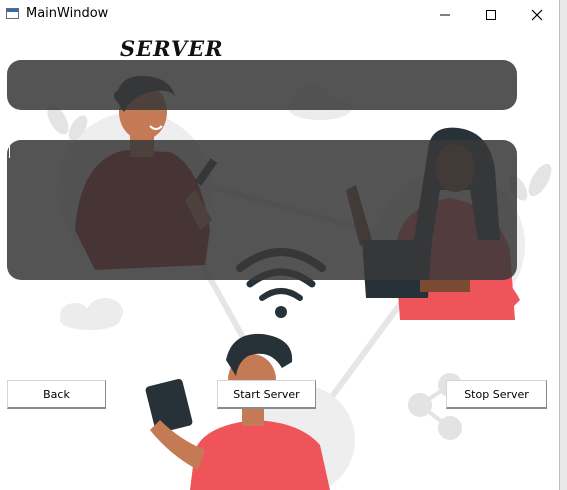  What do you see at coordinates (563, 245) in the screenshot?
I see `background-window-edge` at bounding box center [563, 245].